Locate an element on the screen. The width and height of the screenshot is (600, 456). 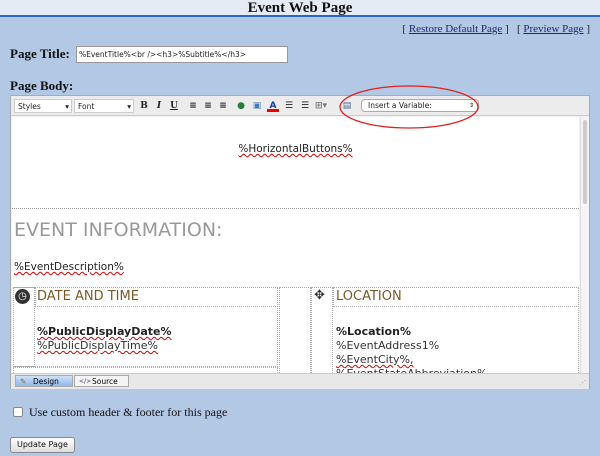
event-info-heading: EVENT INFORMATION: is located at coordinates (118, 230).